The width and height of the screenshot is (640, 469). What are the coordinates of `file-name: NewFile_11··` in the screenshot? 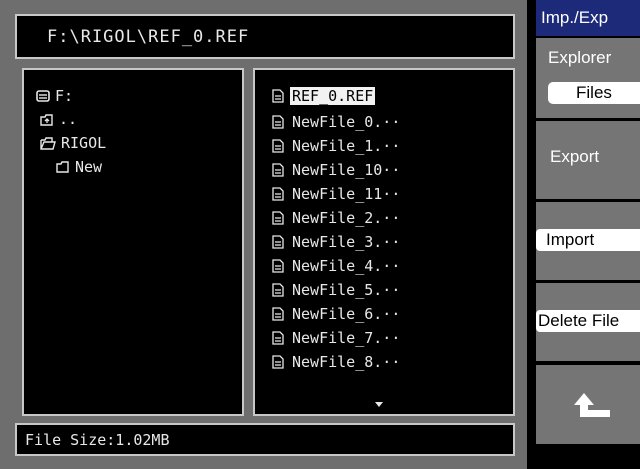 It's located at (346, 194).